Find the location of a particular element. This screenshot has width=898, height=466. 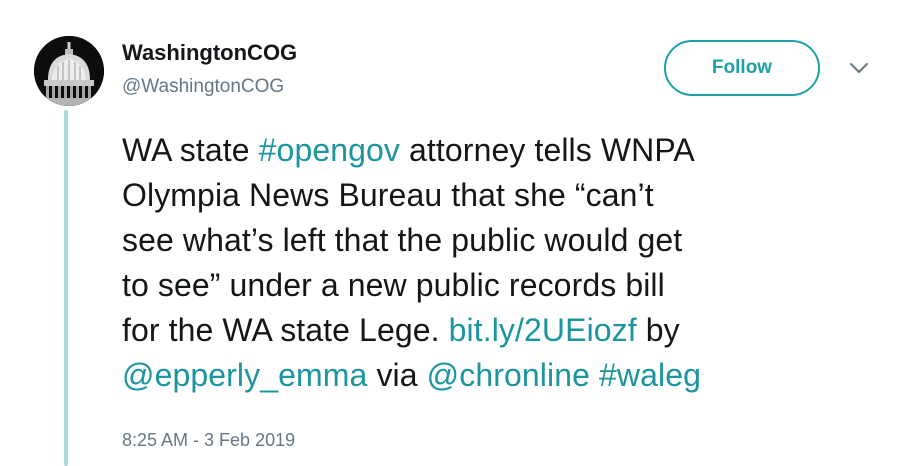

mention-link: @chronline is located at coordinates (508, 375).